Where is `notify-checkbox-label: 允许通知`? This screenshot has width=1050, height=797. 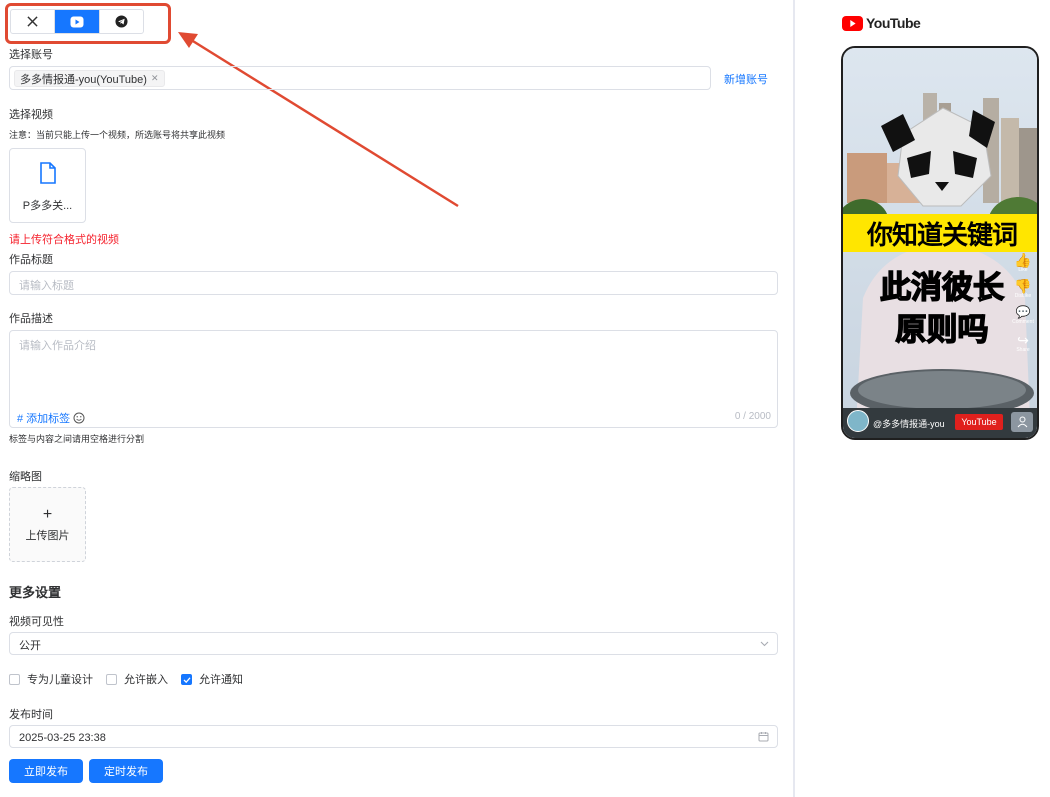
notify-checkbox-label: 允许通知 is located at coordinates (221, 680).